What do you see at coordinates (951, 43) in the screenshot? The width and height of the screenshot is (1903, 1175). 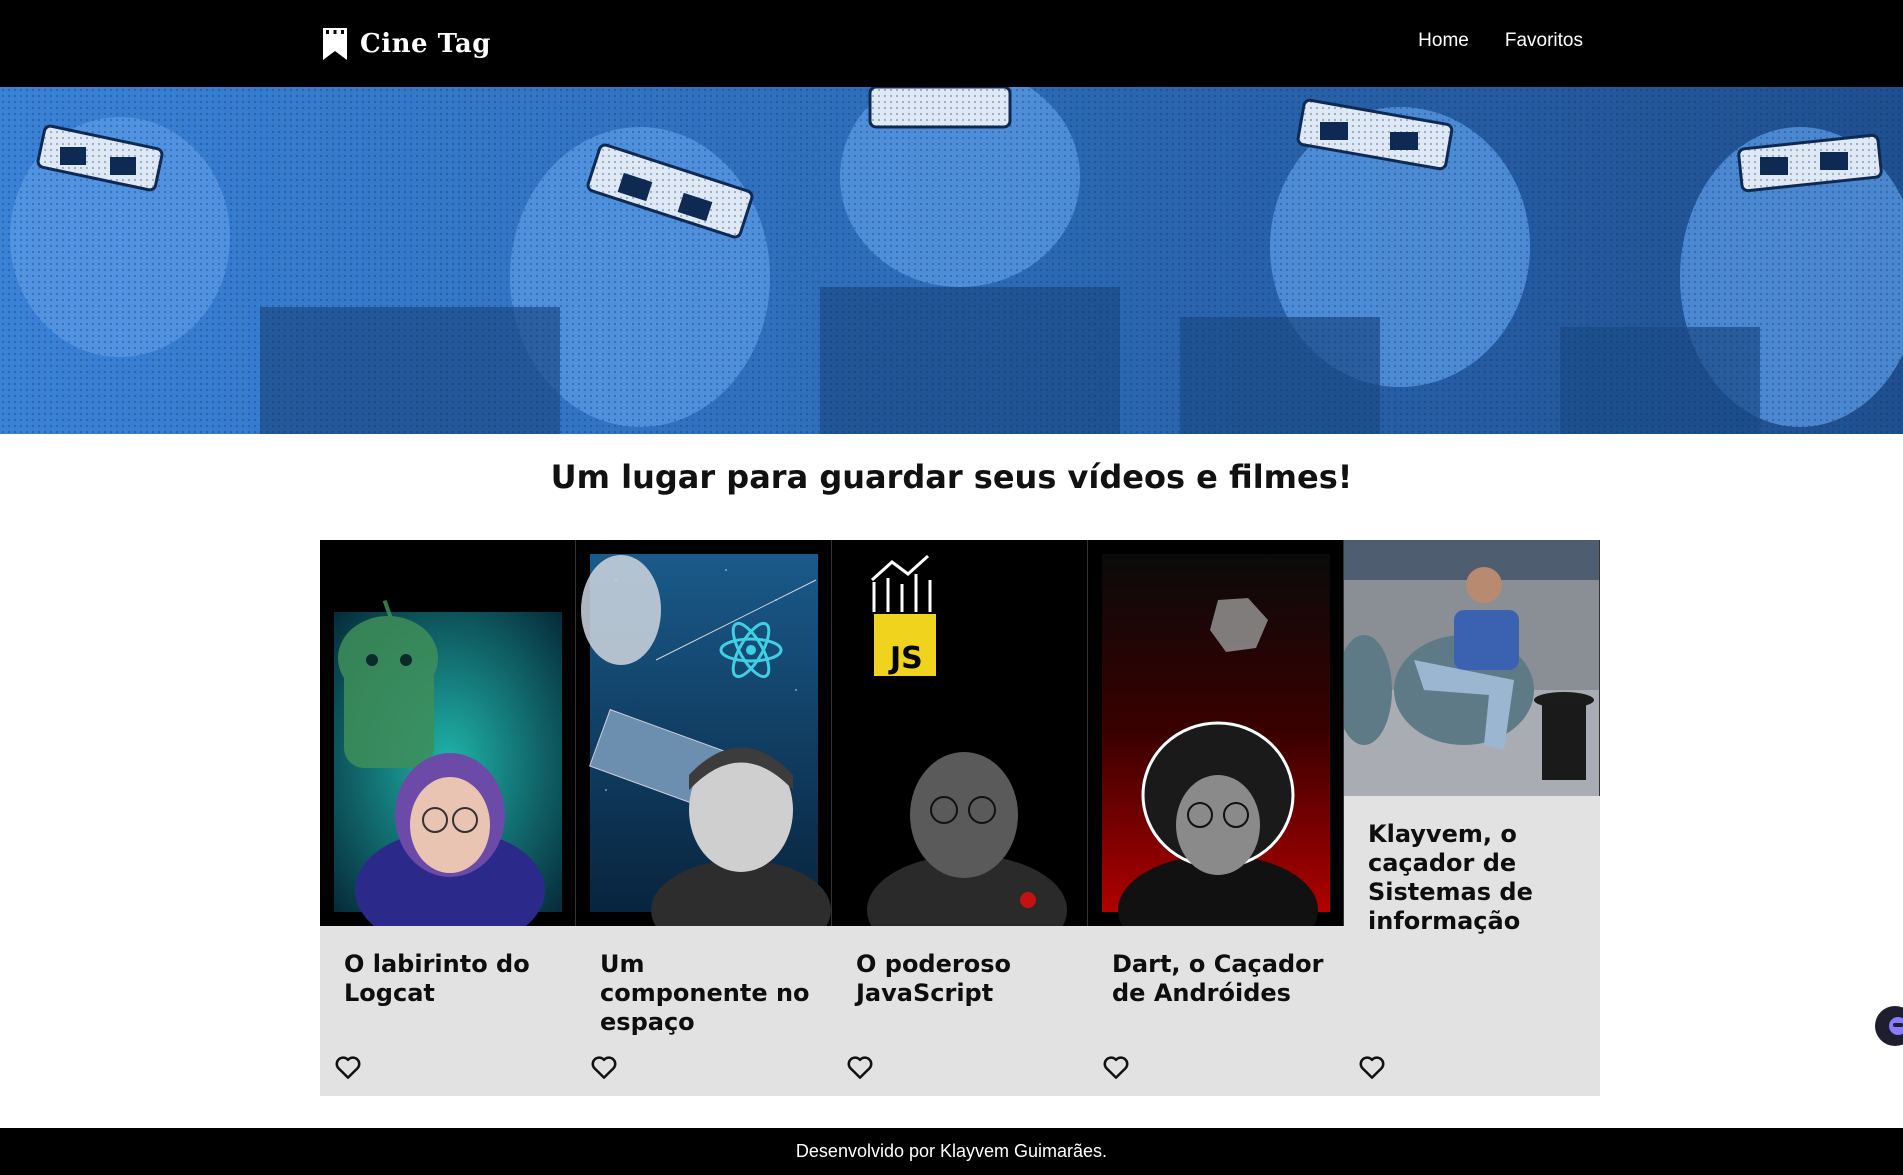 I see `top-navigation-bar: Cine Tag Home Favoritos` at bounding box center [951, 43].